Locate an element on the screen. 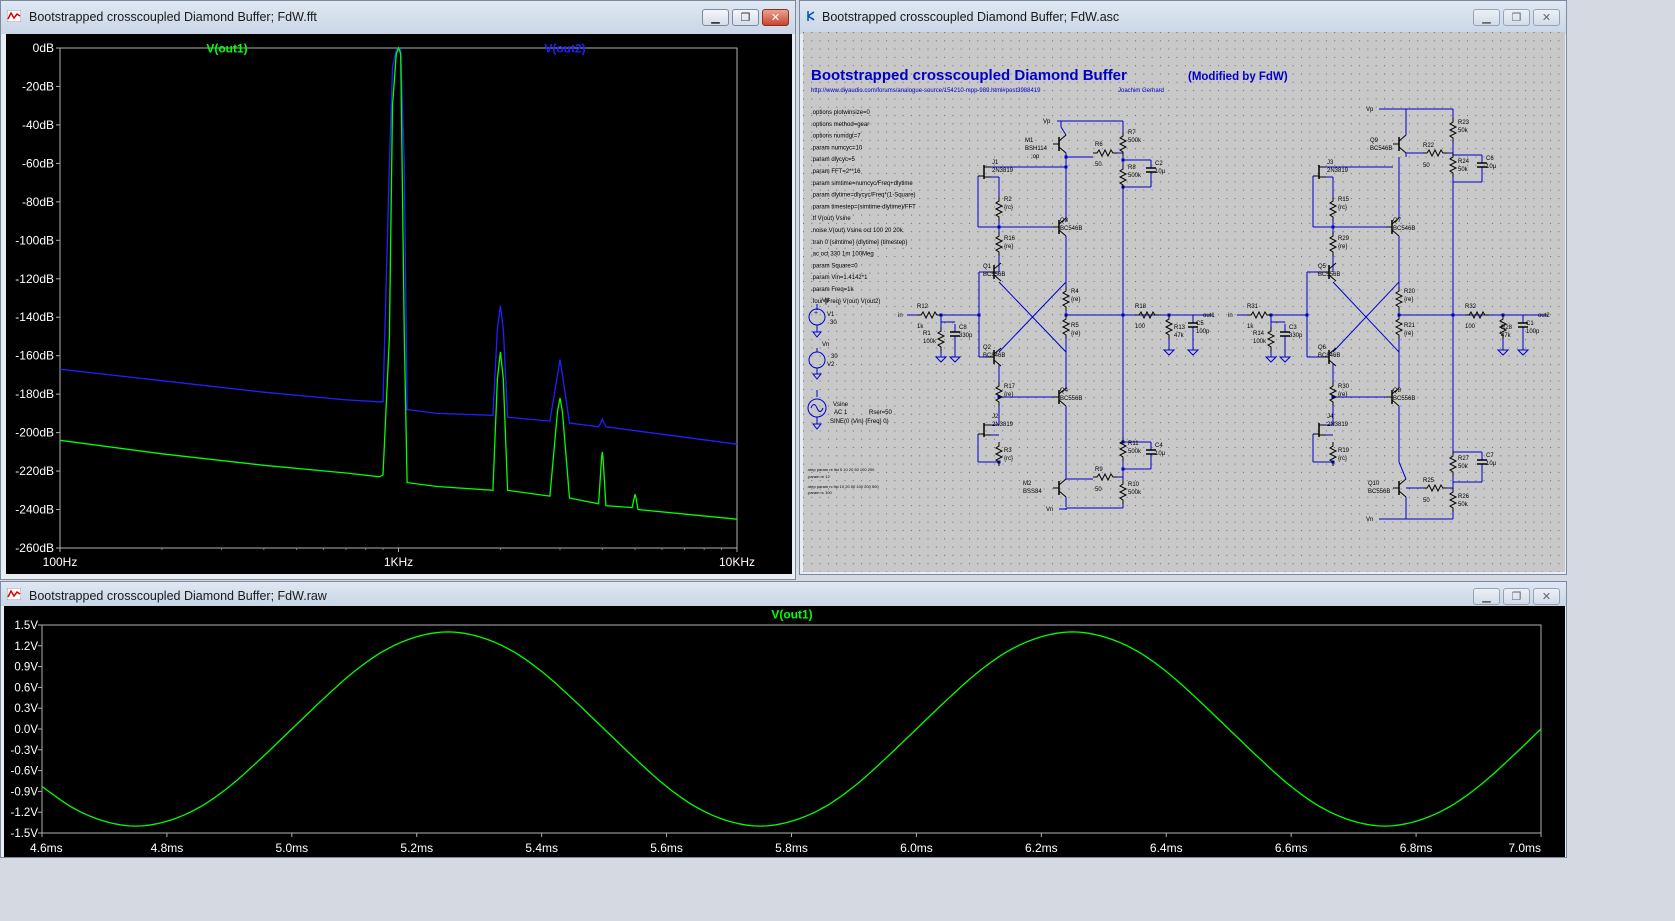 This screenshot has height=921, width=1675. fft-y-tick-label: 0dB is located at coordinates (43, 48).